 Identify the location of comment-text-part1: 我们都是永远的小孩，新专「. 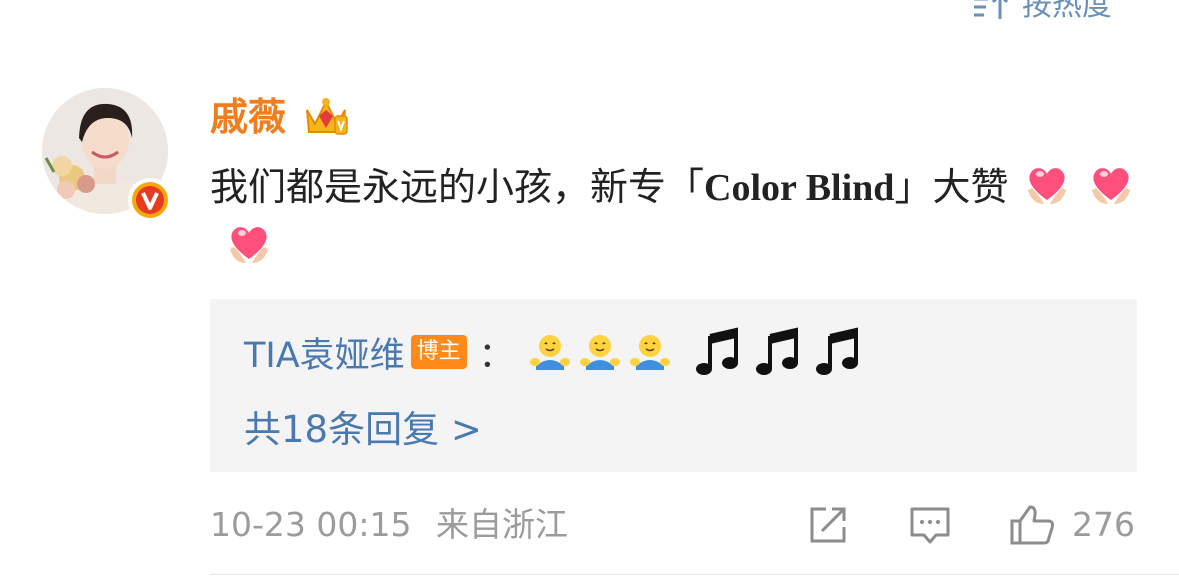
(457, 187).